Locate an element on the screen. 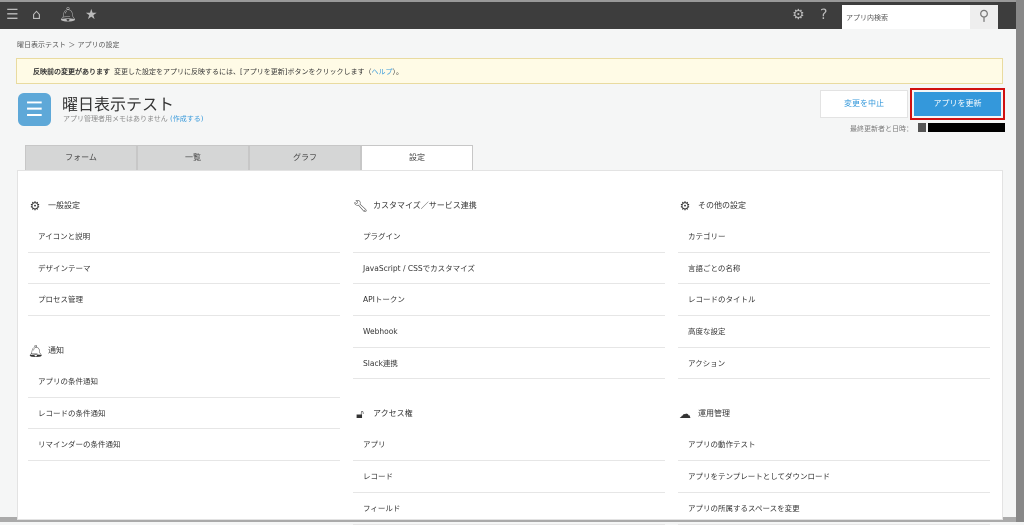  section-title: 通知 is located at coordinates (56, 351).